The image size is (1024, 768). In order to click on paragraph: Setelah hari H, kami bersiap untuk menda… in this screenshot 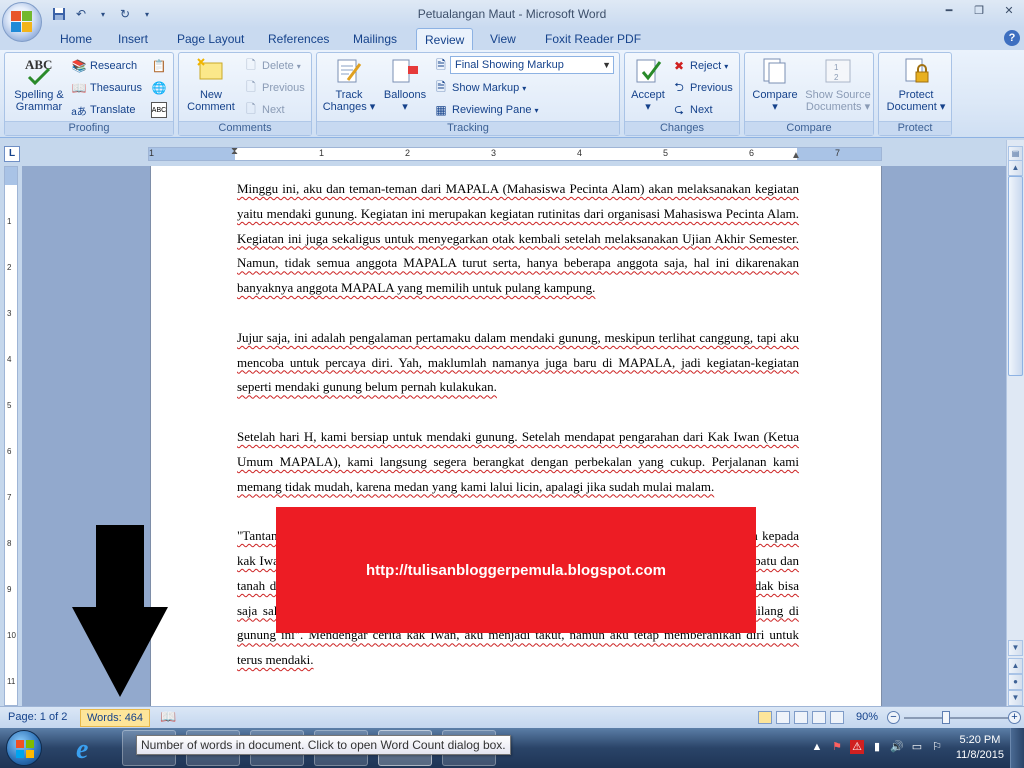, I will do `click(518, 462)`.